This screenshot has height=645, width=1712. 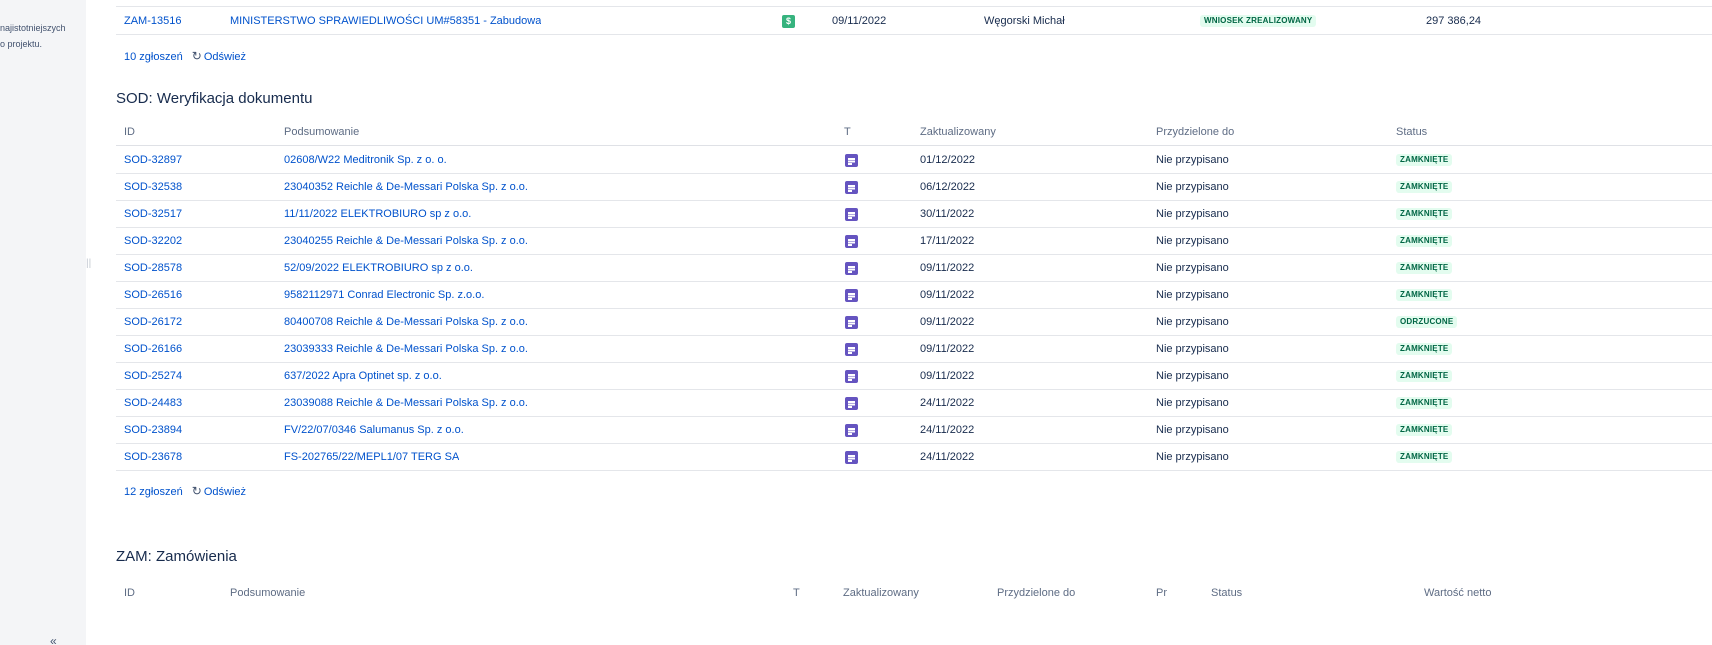 What do you see at coordinates (33, 36) in the screenshot?
I see `sidebar-description: najistotniejszych o projektu.` at bounding box center [33, 36].